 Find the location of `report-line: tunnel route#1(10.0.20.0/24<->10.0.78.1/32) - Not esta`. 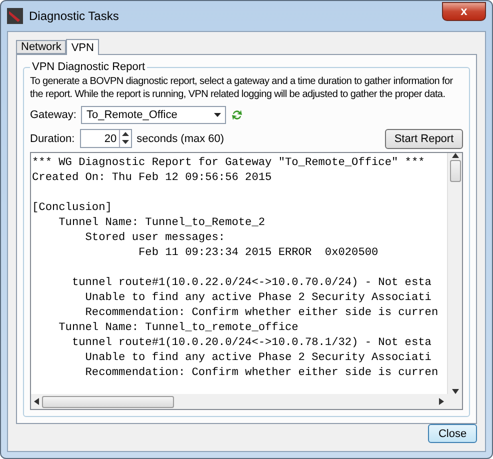

report-line: tunnel route#1(10.0.20.0/24<->10.0.78.1/32) - Not esta is located at coordinates (251, 343).